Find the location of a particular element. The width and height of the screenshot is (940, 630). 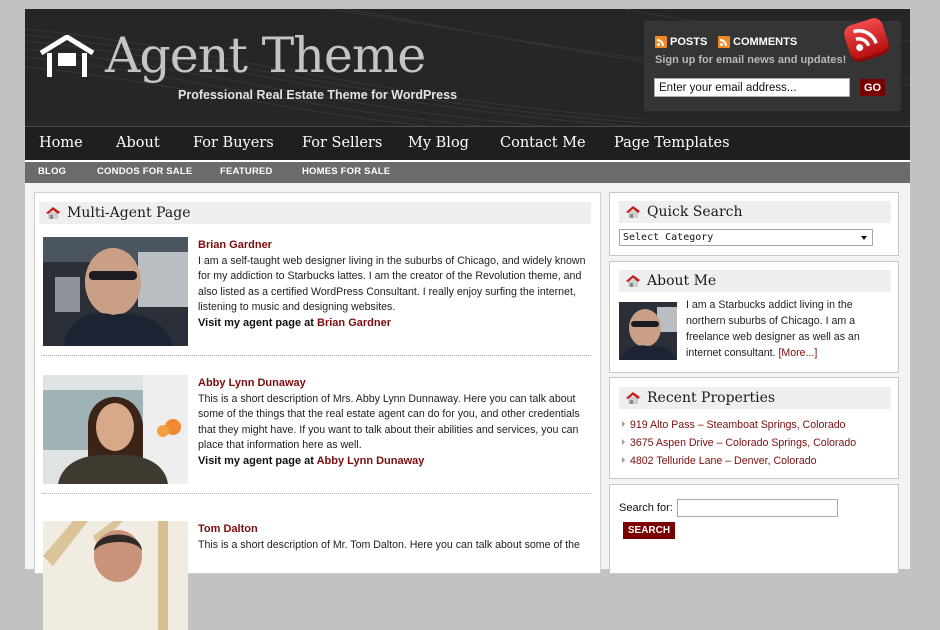

list-item: 4802 Telluride Lane – Denver, Colorado is located at coordinates (739, 461).